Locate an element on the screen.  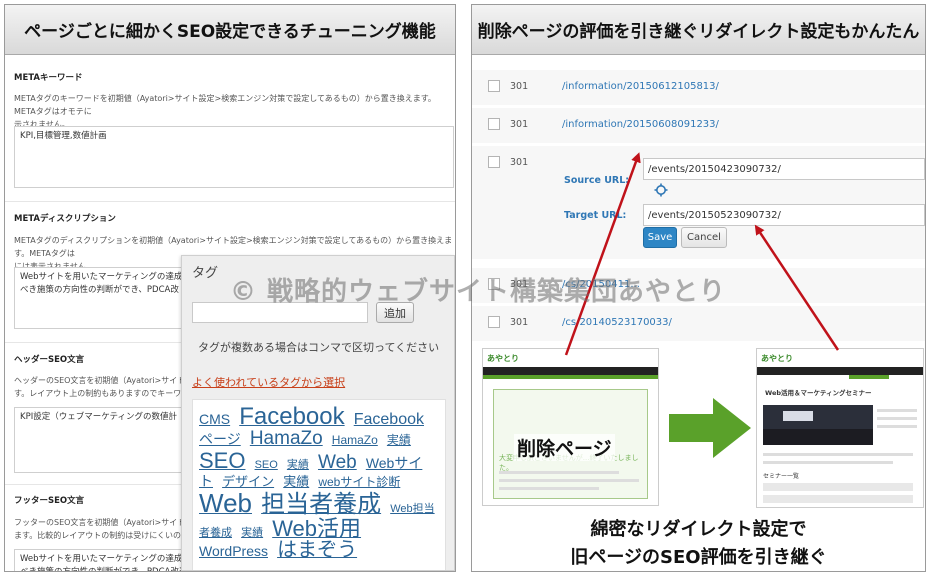
copyright-watermark: © 戦略的ウェブサイト構築集団あやとり is located at coordinates (478, 292).